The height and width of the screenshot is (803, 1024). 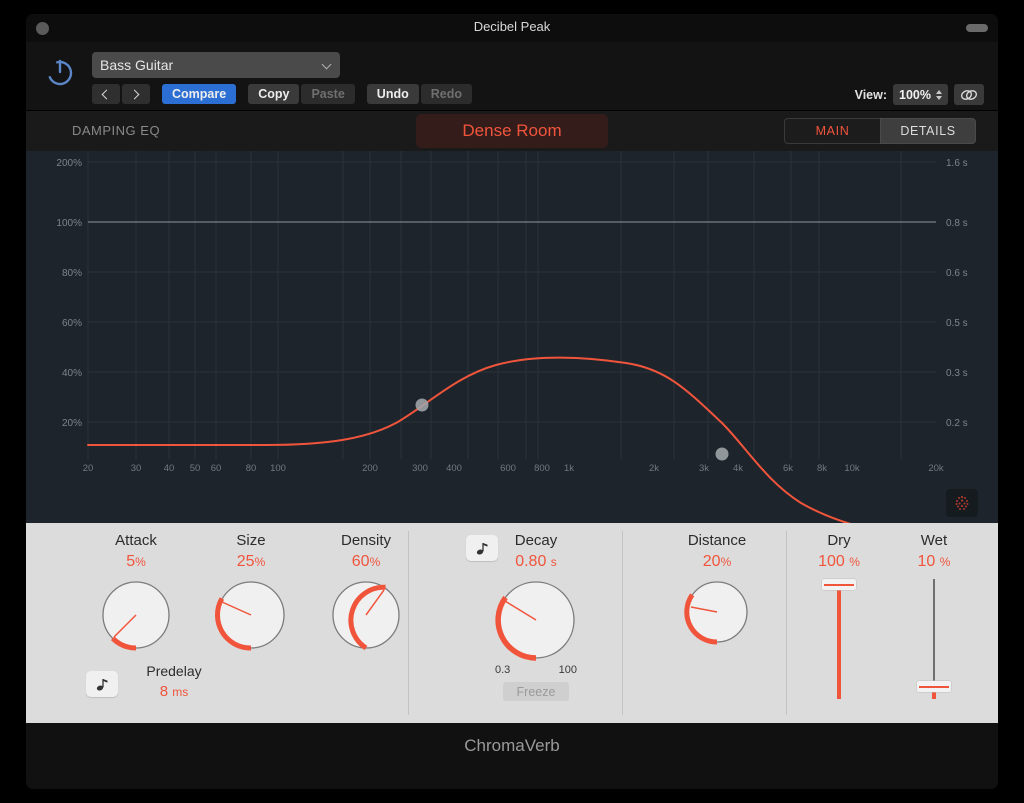 I want to click on dry-control: Dry 100 %, so click(x=839, y=615).